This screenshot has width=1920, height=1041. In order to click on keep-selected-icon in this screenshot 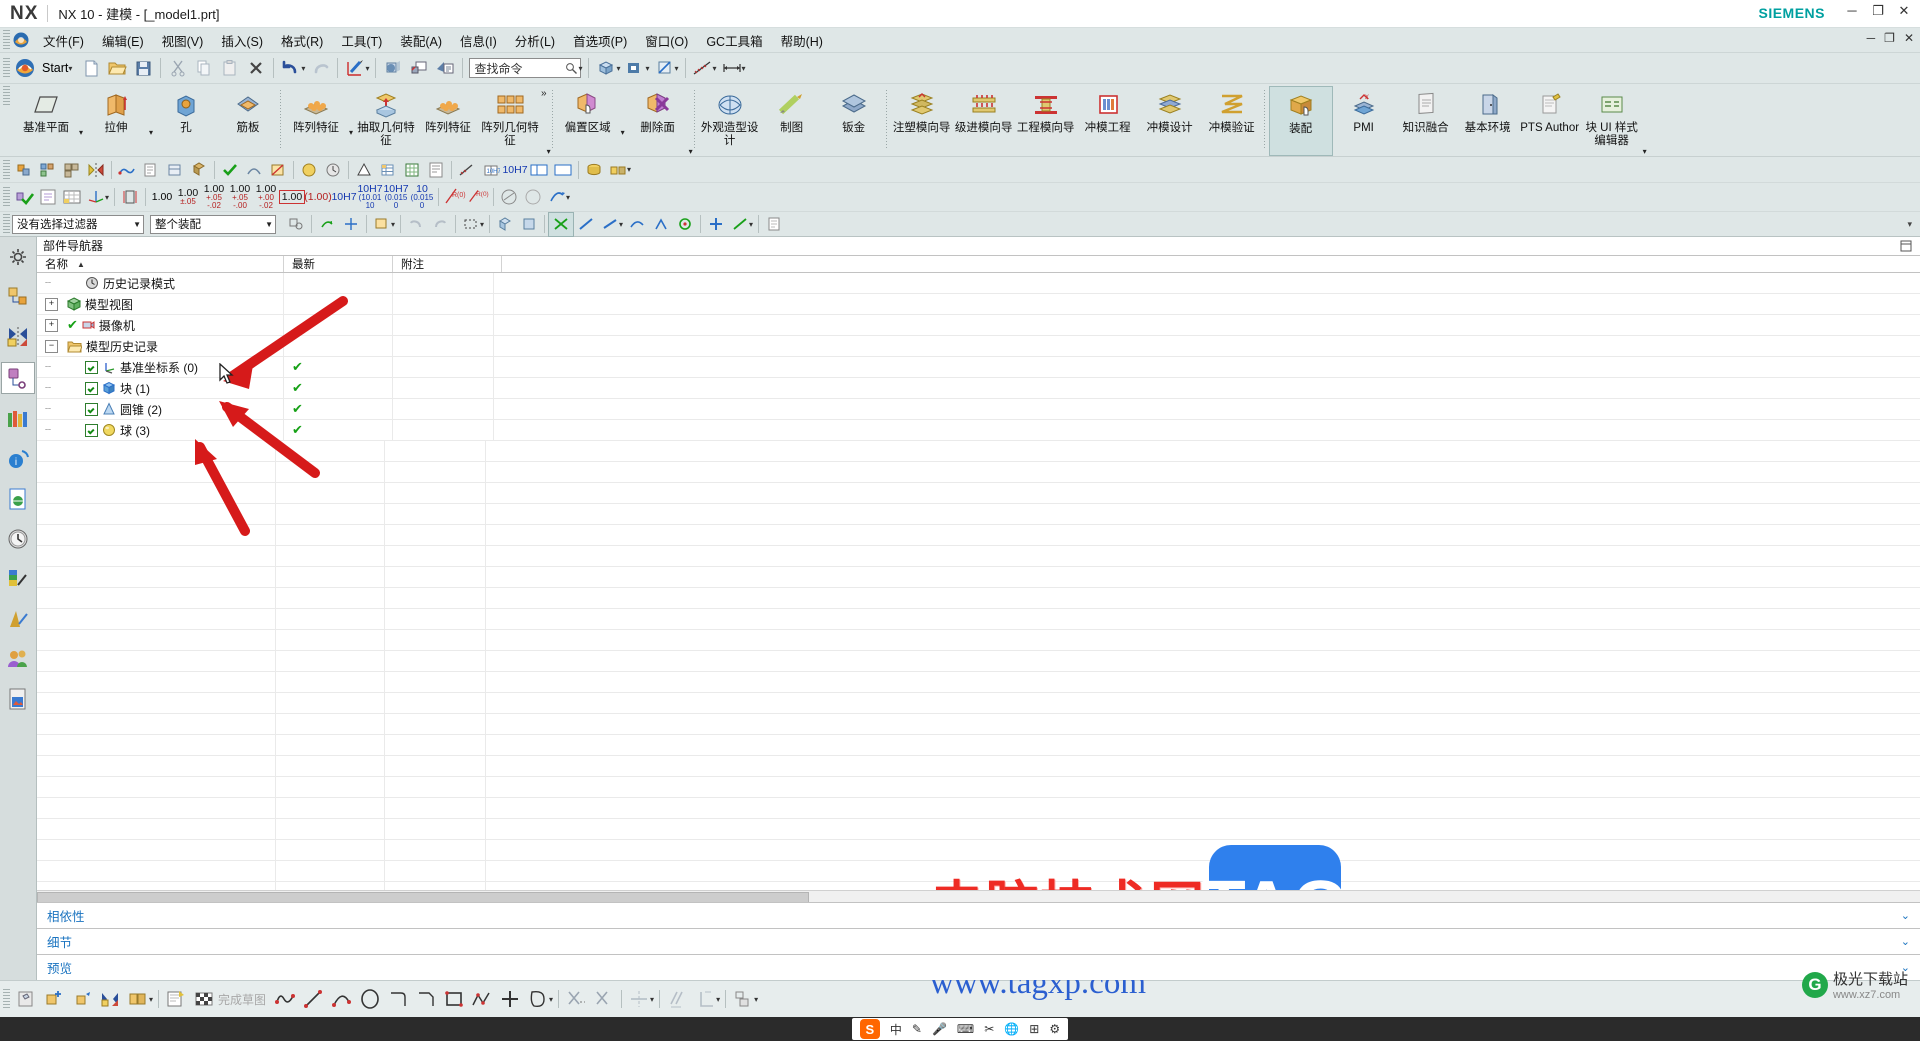, I will do `click(382, 224)`.